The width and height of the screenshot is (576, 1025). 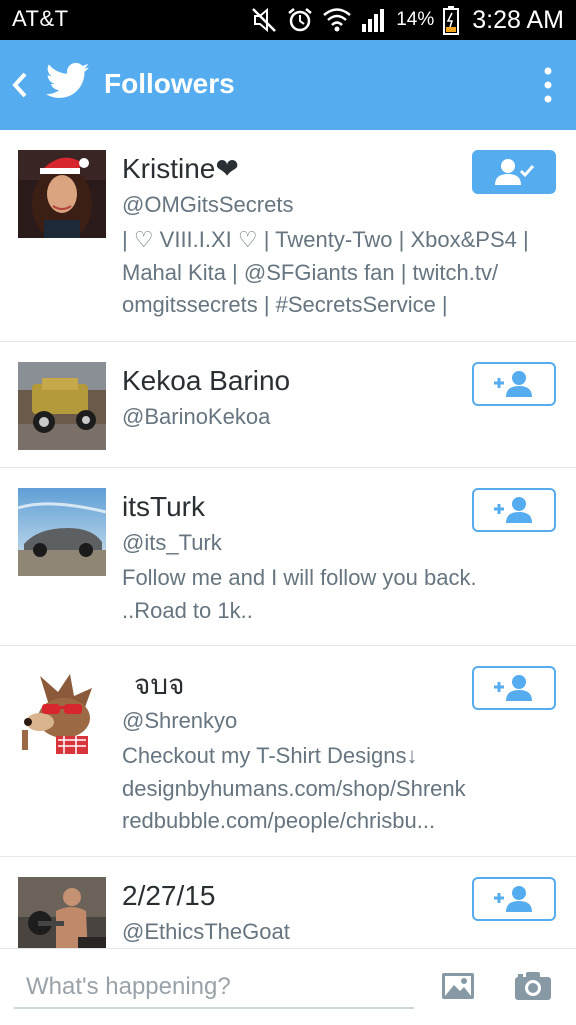 I want to click on user-handle: @its_Turk, so click(x=337, y=543).